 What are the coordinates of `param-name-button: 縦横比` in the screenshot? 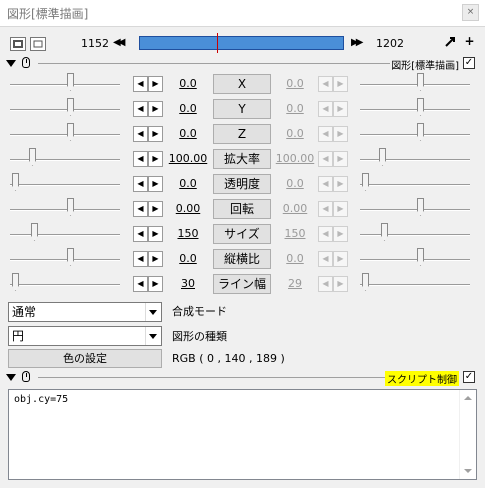 It's located at (242, 259).